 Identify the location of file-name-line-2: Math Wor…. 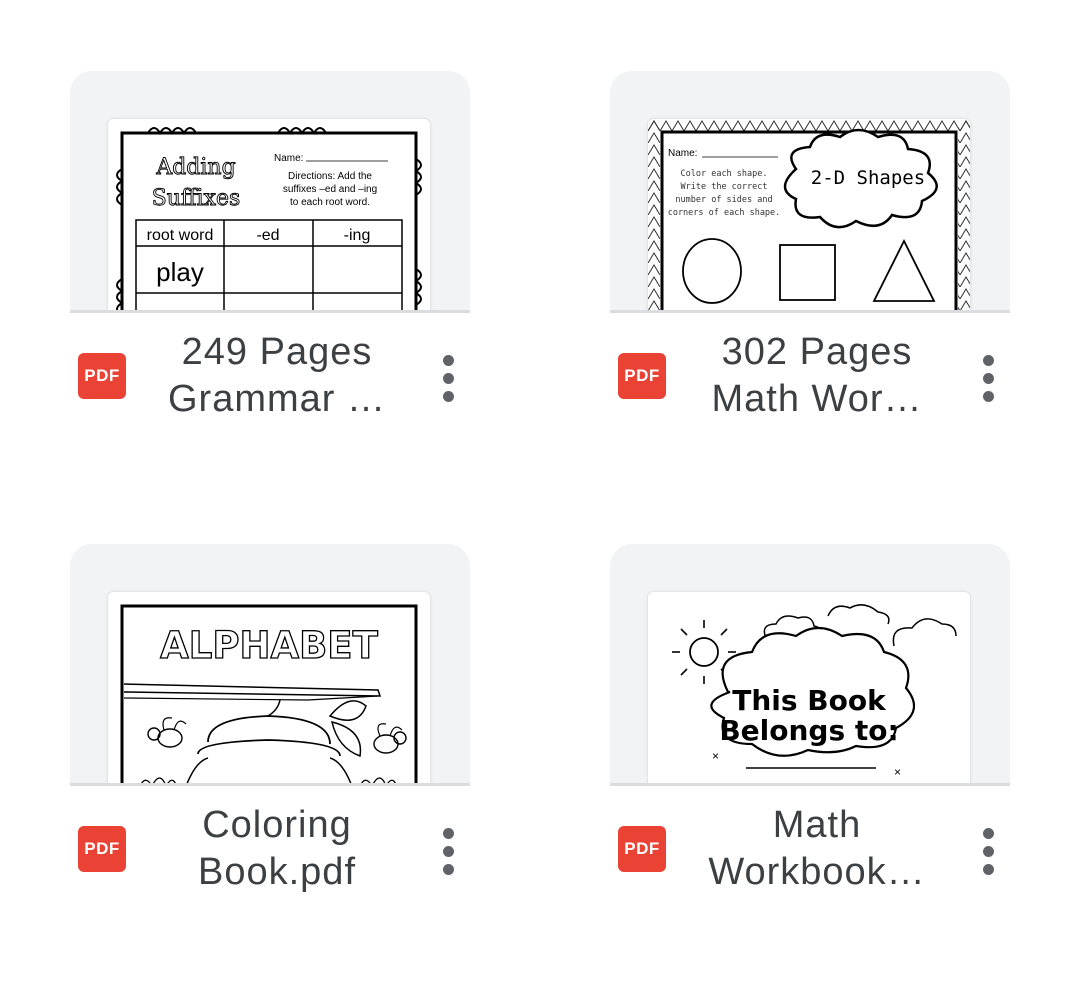
(817, 399).